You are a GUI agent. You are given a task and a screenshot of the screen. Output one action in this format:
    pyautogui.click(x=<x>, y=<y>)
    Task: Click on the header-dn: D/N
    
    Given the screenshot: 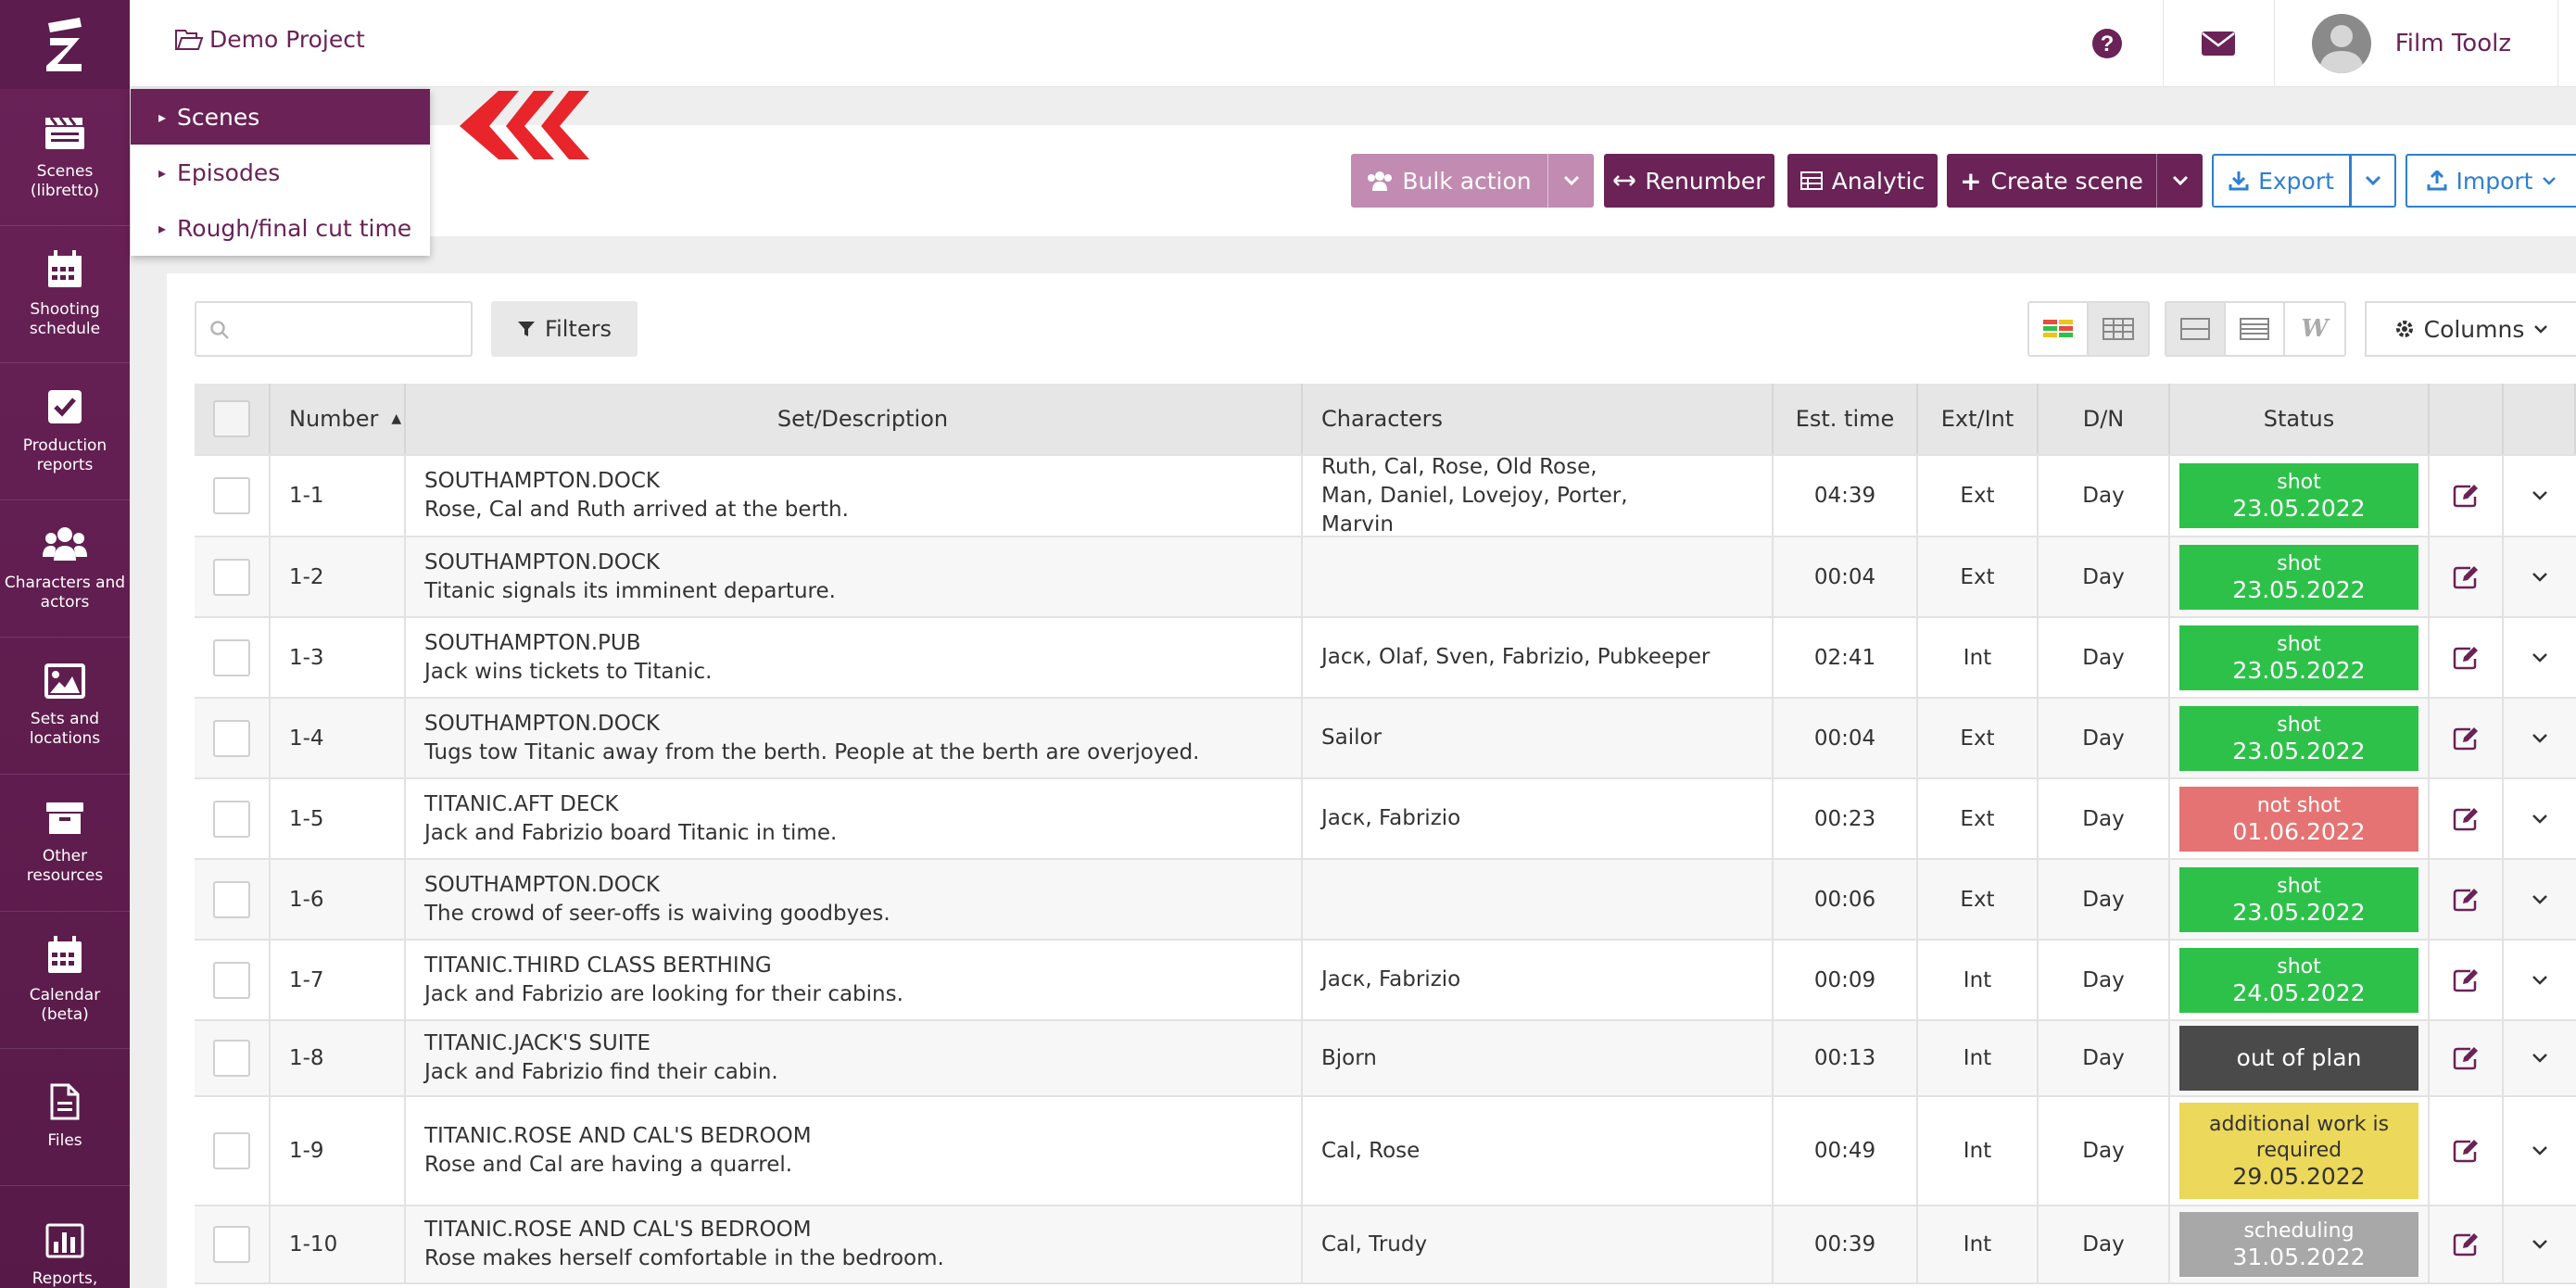 What is the action you would take?
    pyautogui.click(x=2104, y=419)
    